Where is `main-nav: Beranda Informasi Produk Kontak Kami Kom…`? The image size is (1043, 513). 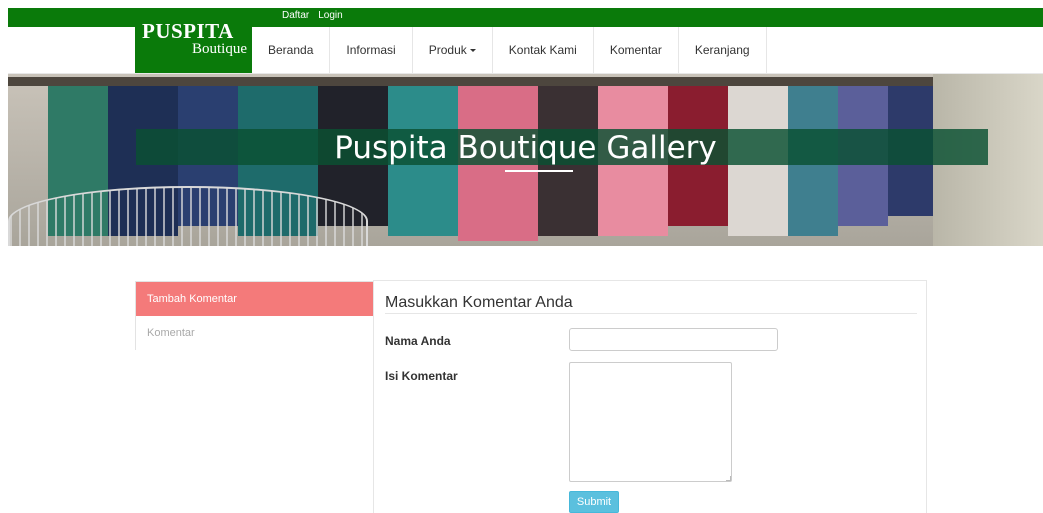 main-nav: Beranda Informasi Produk Kontak Kami Kom… is located at coordinates (509, 50).